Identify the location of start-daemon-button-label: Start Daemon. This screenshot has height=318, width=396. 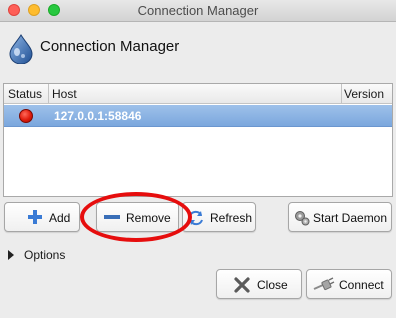
(350, 218).